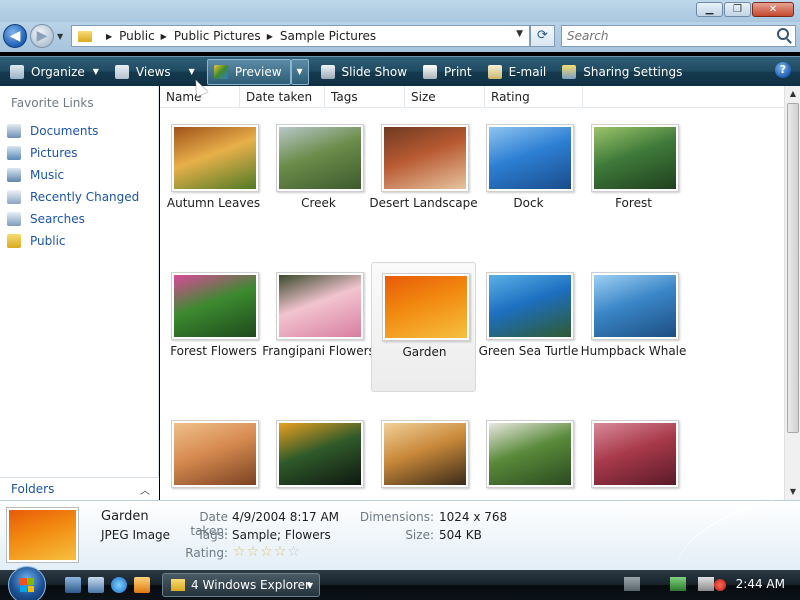 The width and height of the screenshot is (800, 600). Describe the element at coordinates (73, 175) in the screenshot. I see `sidebar-item-music: Music` at that location.